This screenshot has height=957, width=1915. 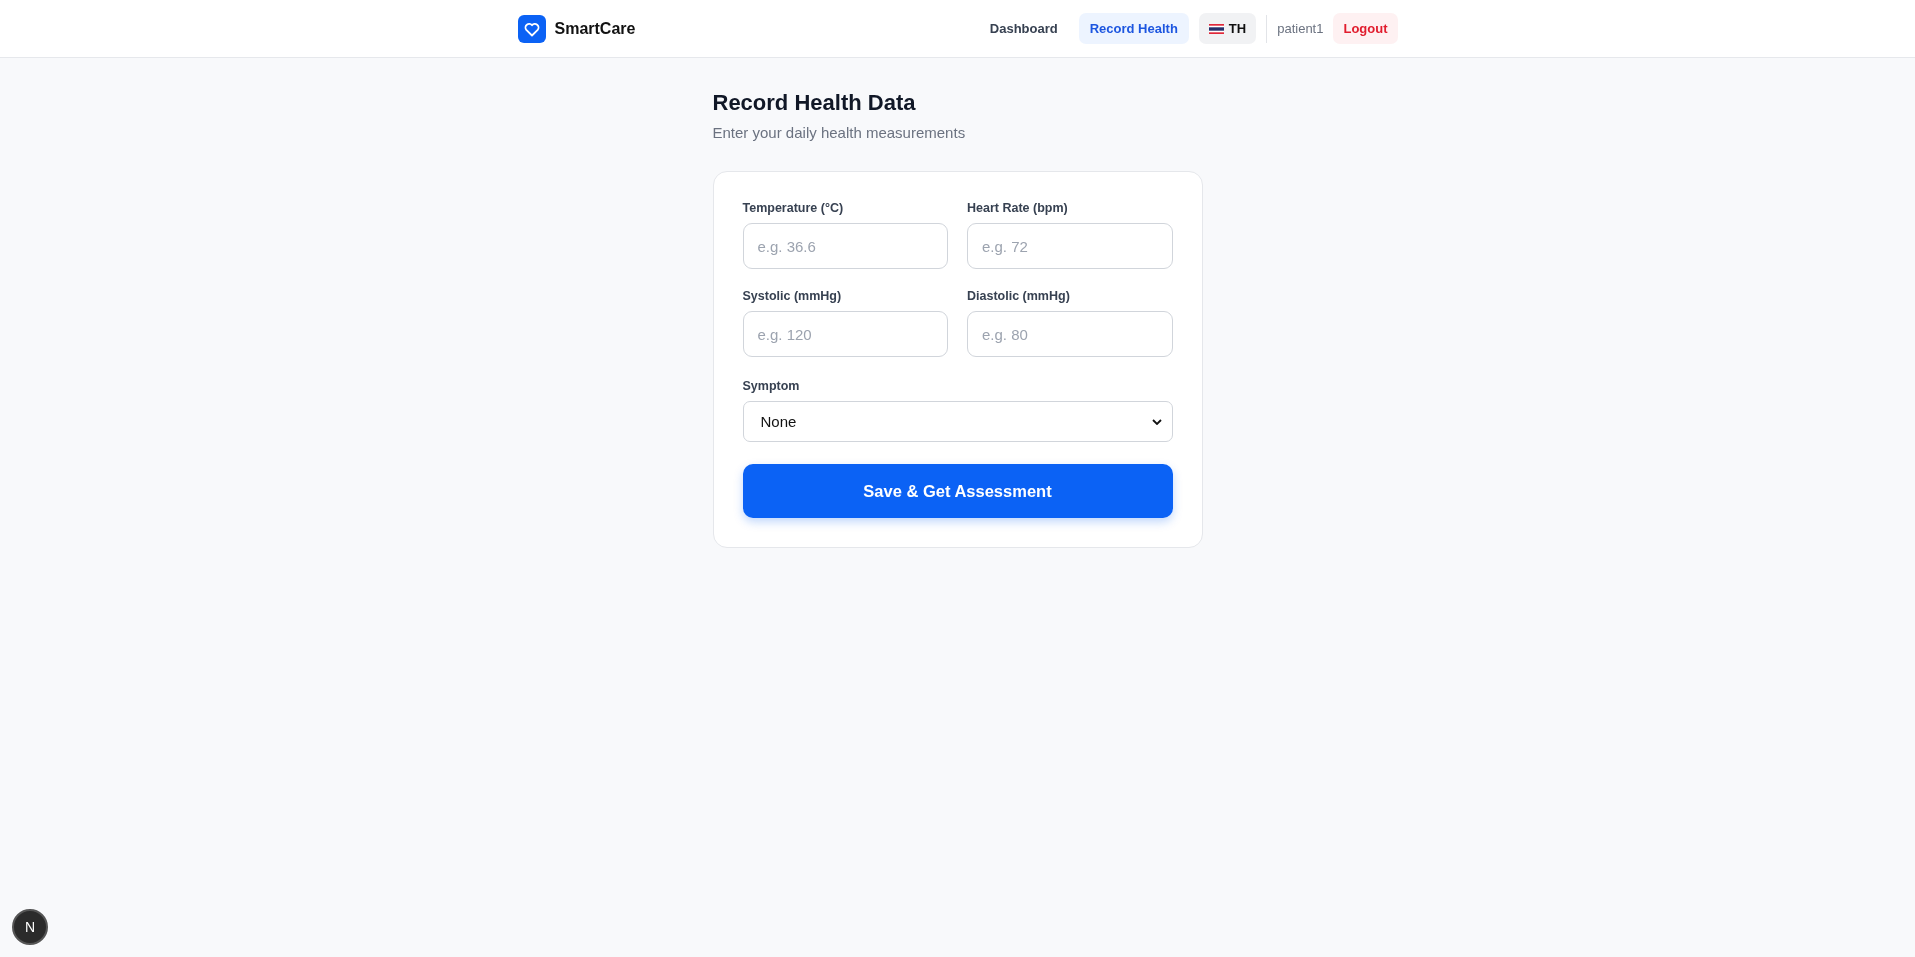 I want to click on thailand-flag-icon, so click(x=1216, y=28).